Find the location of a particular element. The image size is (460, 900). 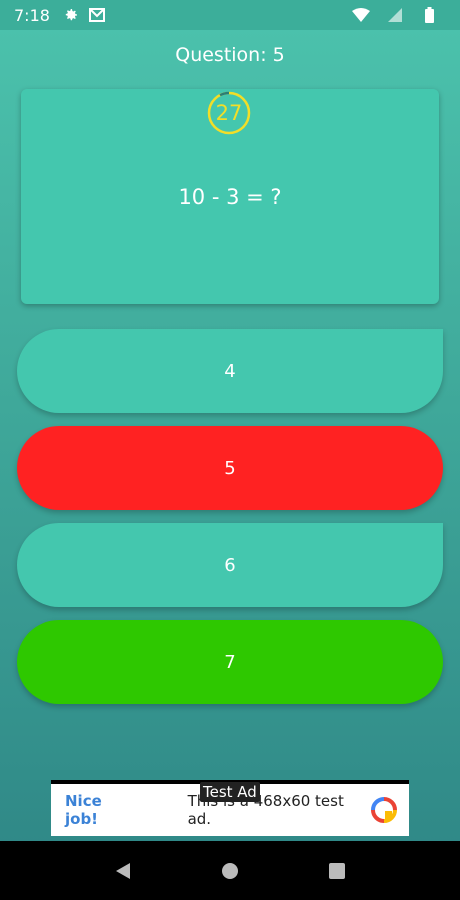

home-icon is located at coordinates (230, 871).